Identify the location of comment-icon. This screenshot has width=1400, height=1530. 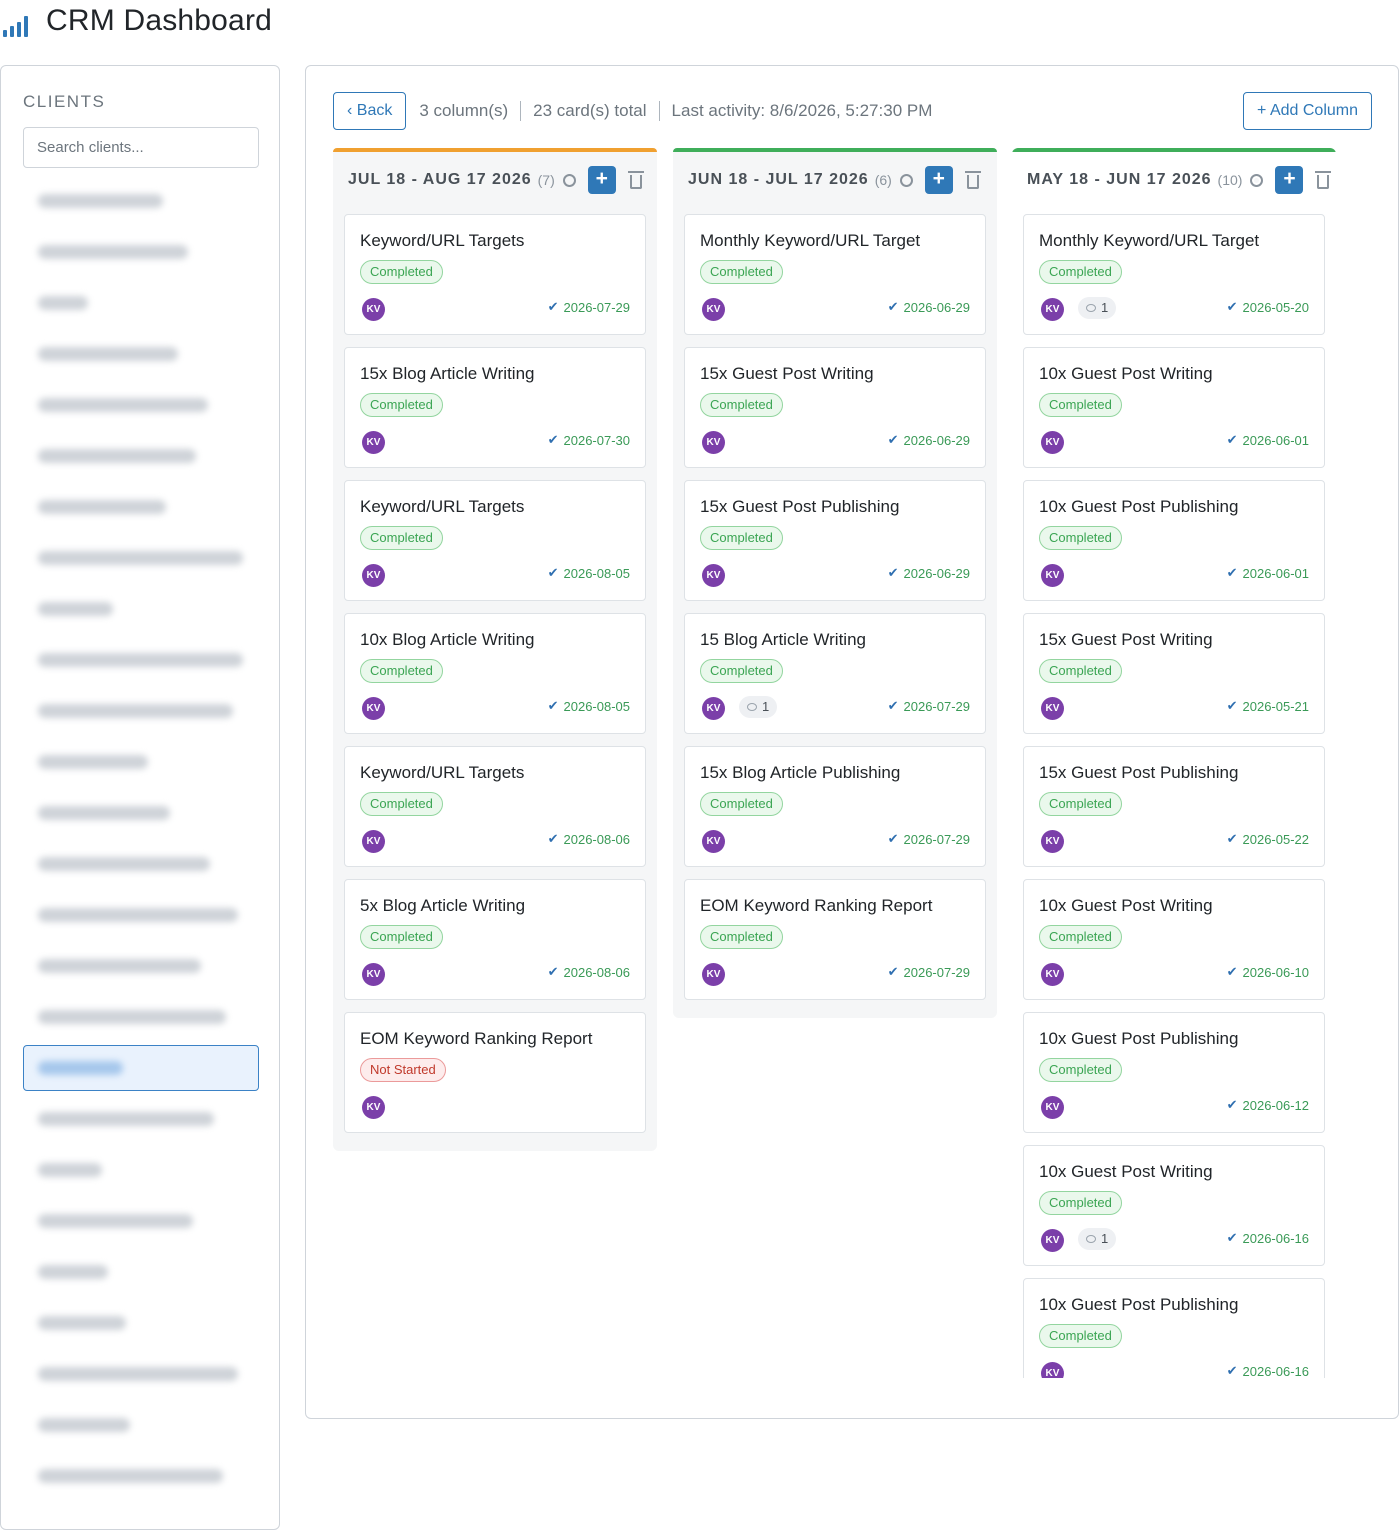
(1091, 1239).